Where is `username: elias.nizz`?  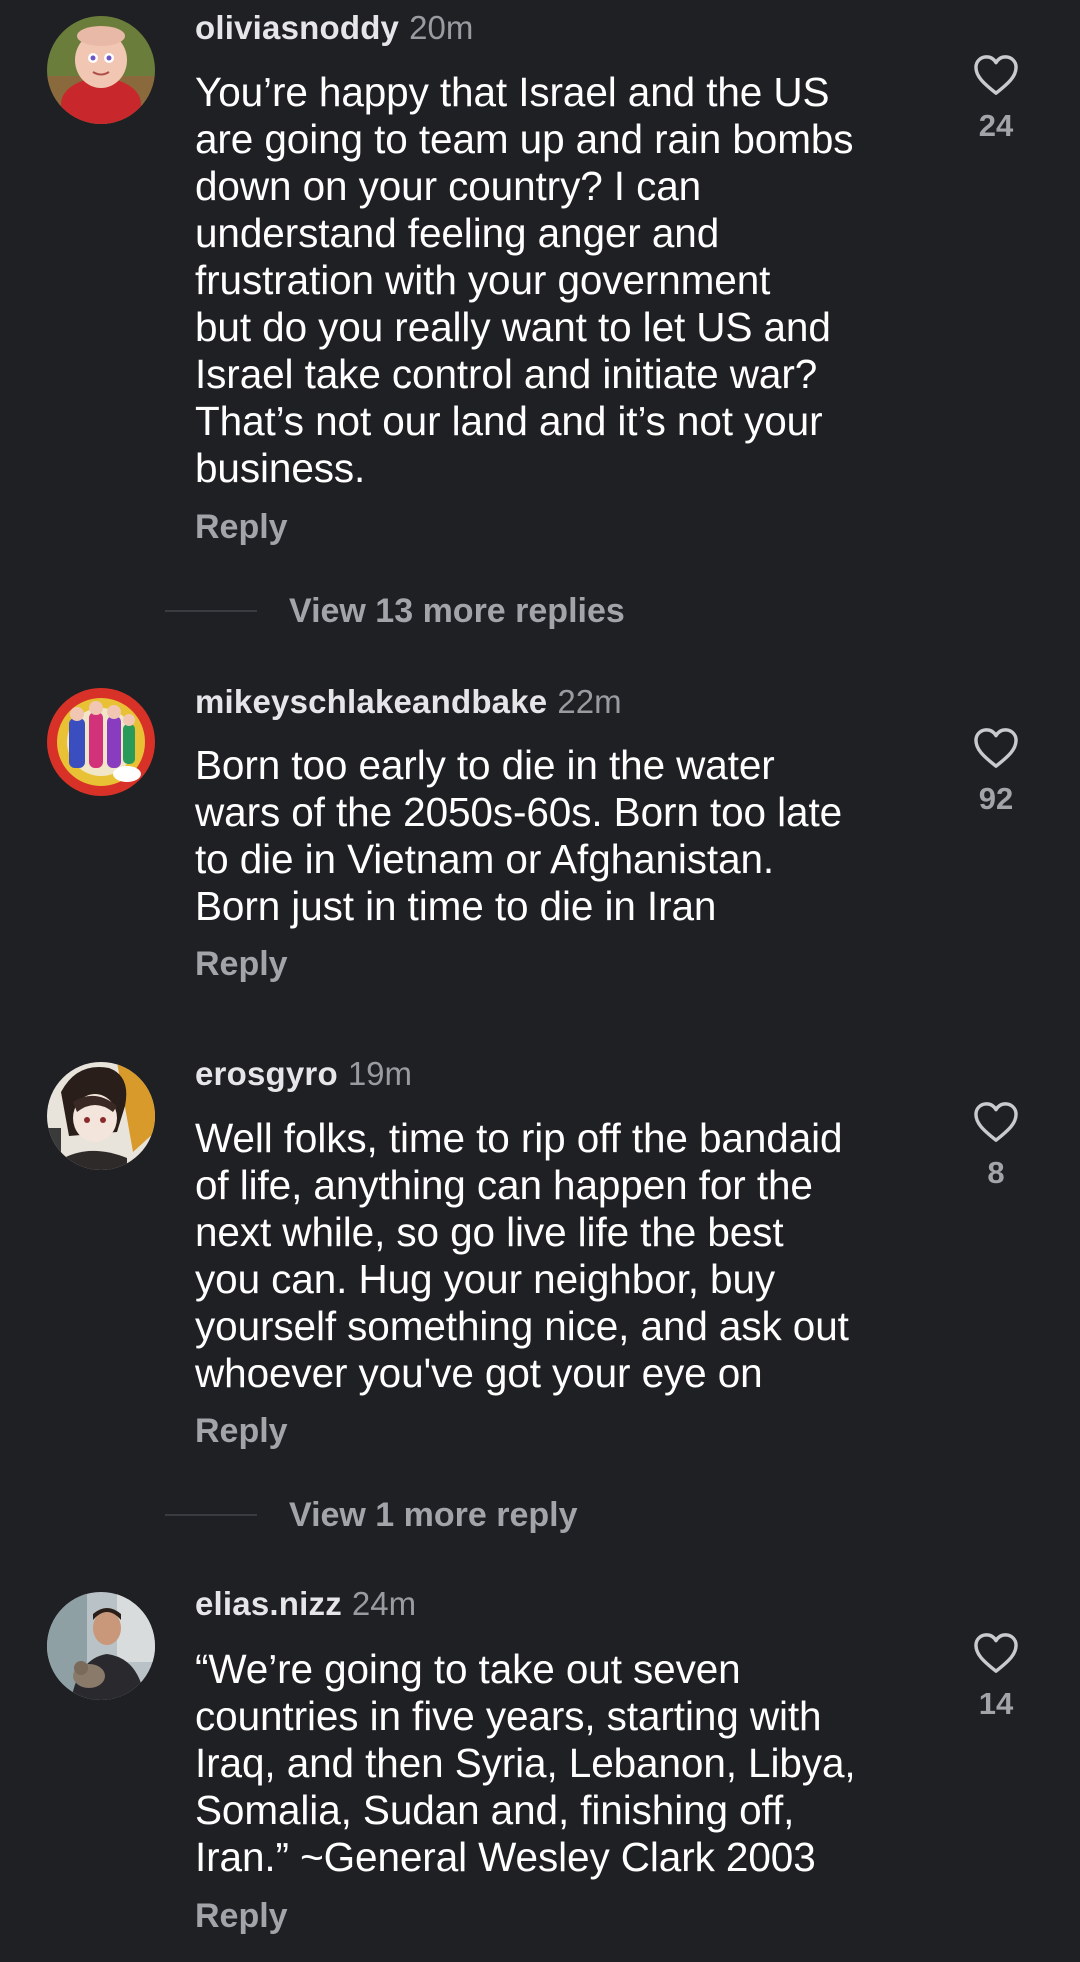
username: elias.nizz is located at coordinates (268, 1603).